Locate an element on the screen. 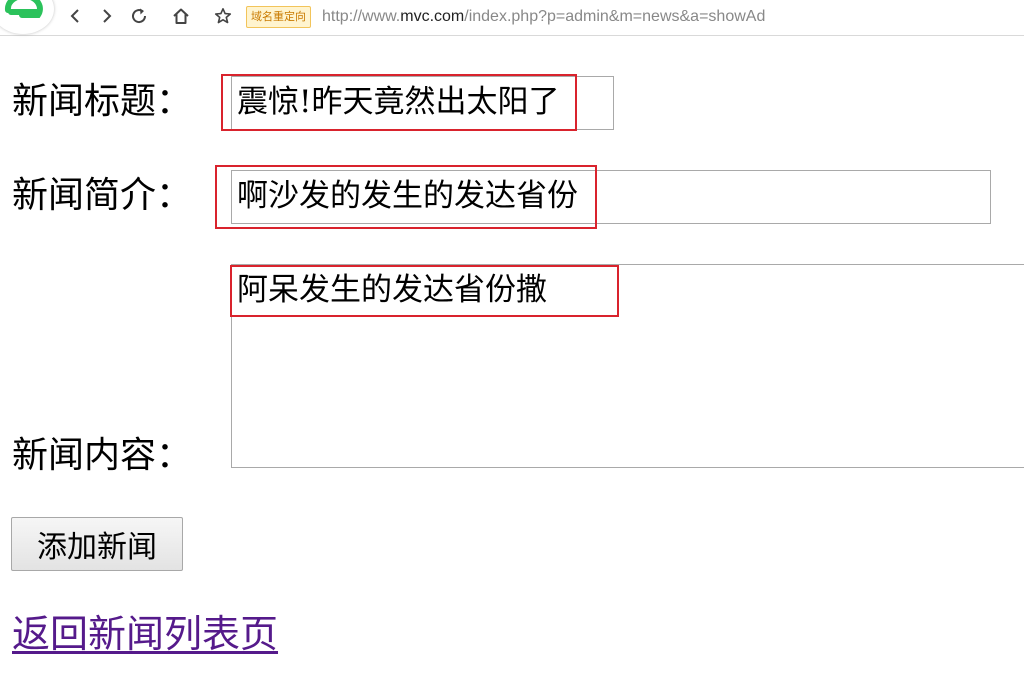  redirect-badge: 域名重定向 is located at coordinates (278, 17).